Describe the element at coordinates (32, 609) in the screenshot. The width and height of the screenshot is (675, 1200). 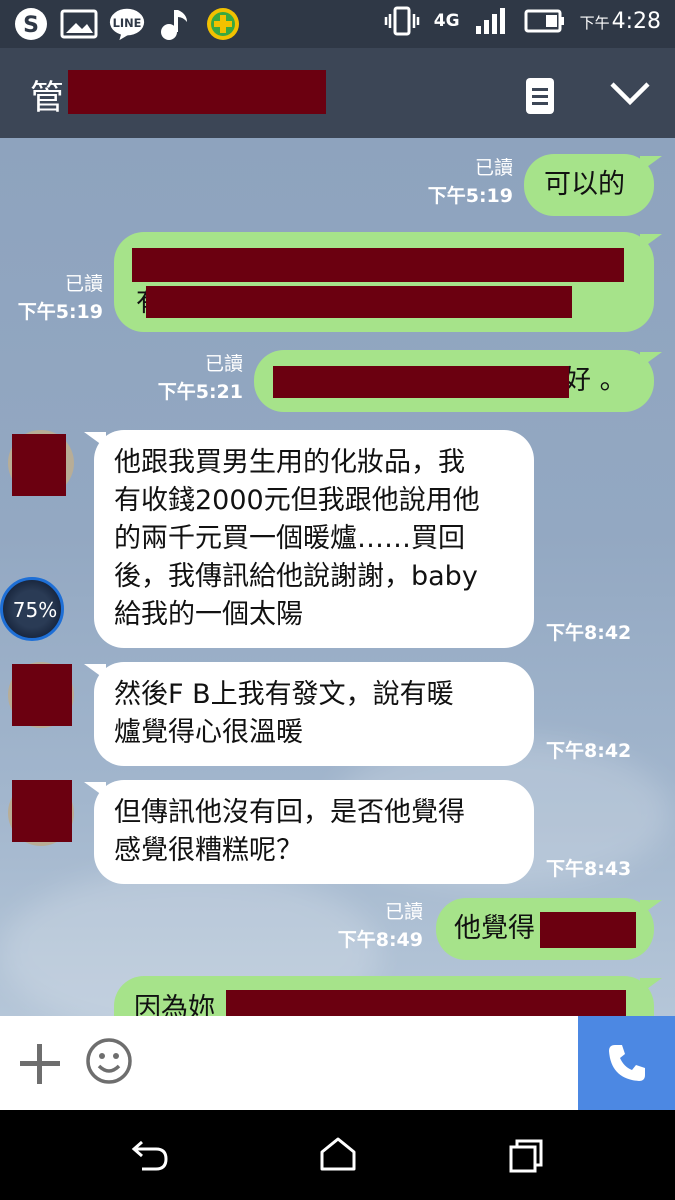
I see `floating-memory-badge: 75%` at that location.